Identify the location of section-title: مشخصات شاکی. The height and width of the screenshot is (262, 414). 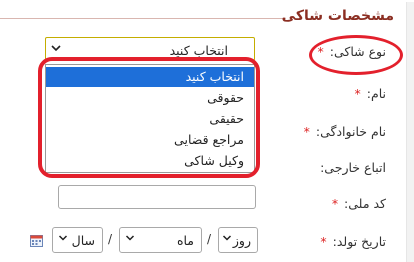
(337, 16).